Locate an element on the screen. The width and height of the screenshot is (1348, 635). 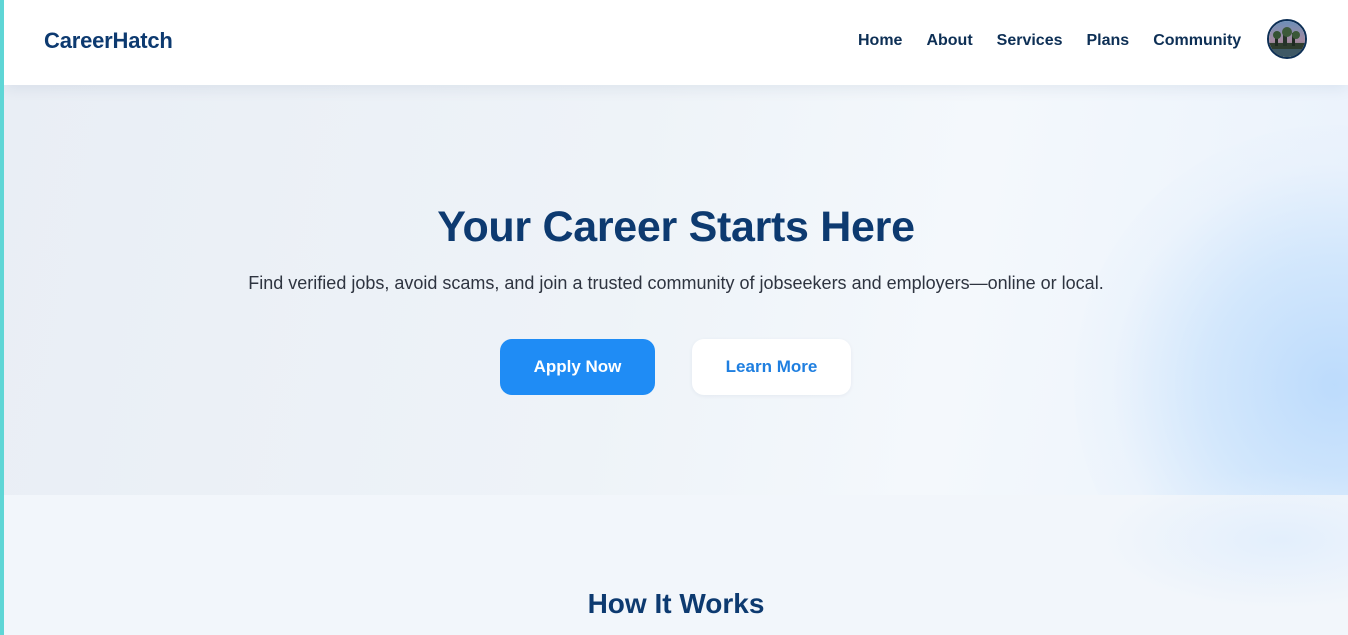
apply-now-button: Apply Now is located at coordinates (577, 367).